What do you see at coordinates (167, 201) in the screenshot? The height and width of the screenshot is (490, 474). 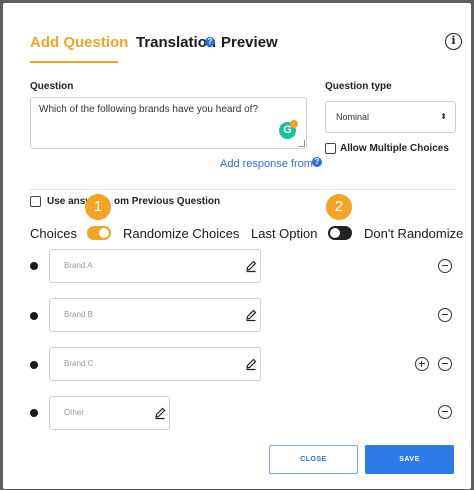 I see `use-answers-label-end: om Previous Question` at bounding box center [167, 201].